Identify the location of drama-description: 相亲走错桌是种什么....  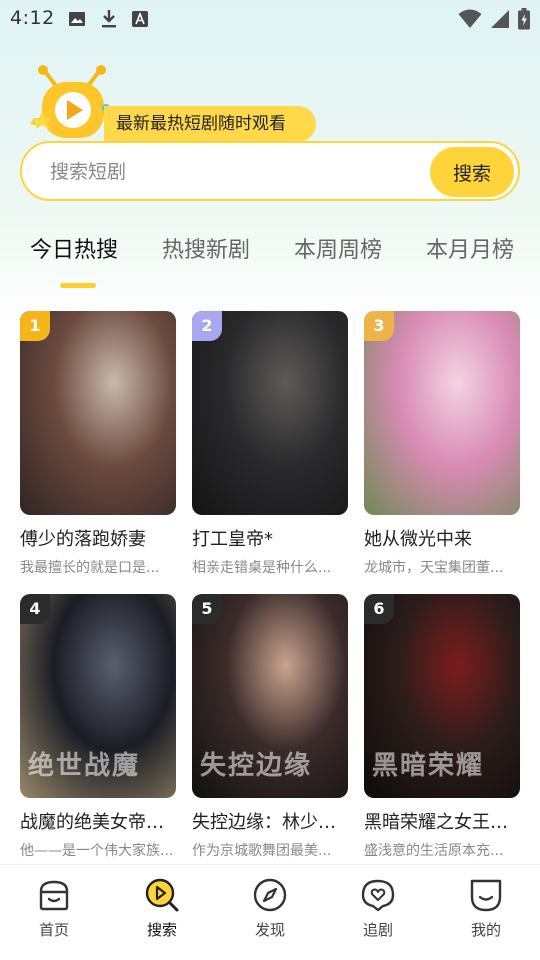
(262, 568).